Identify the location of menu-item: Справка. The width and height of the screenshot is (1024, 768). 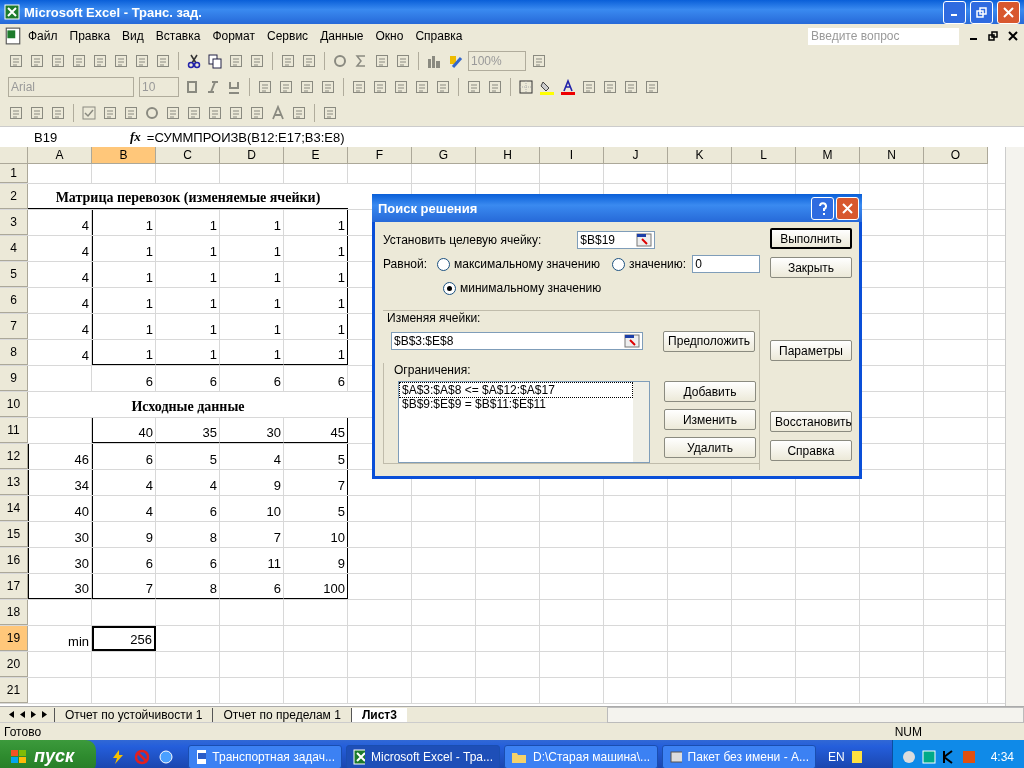
(439, 36).